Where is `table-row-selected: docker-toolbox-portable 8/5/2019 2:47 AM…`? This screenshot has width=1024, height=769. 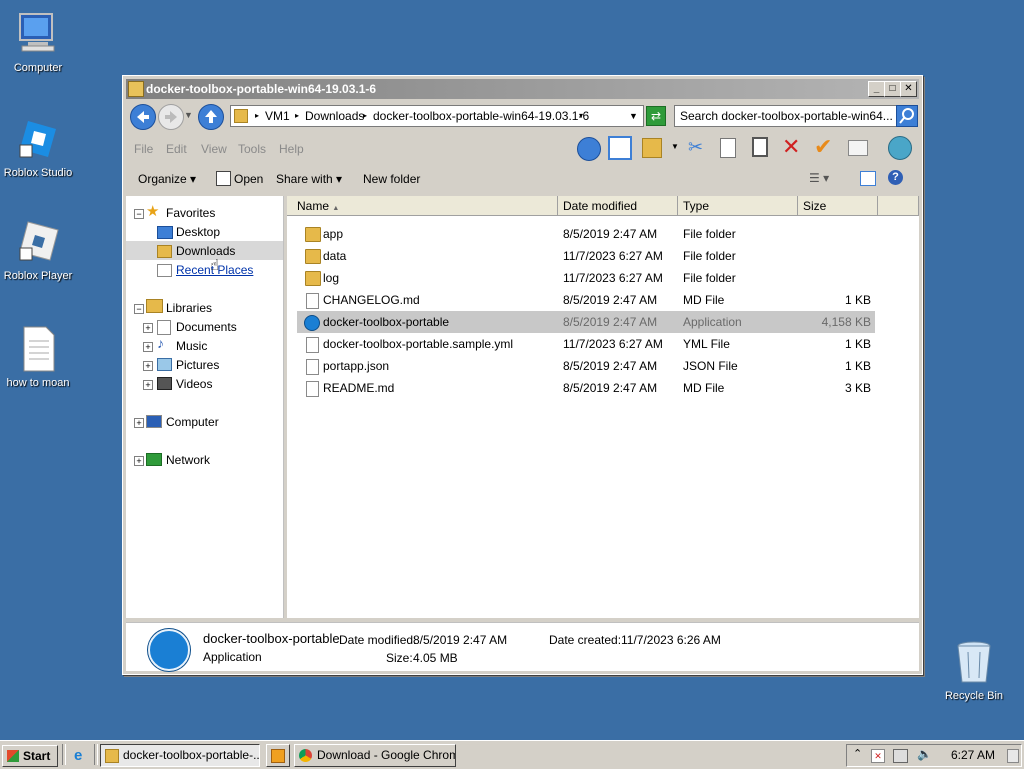
table-row-selected: docker-toolbox-portable 8/5/2019 2:47 AM… is located at coordinates (586, 322).